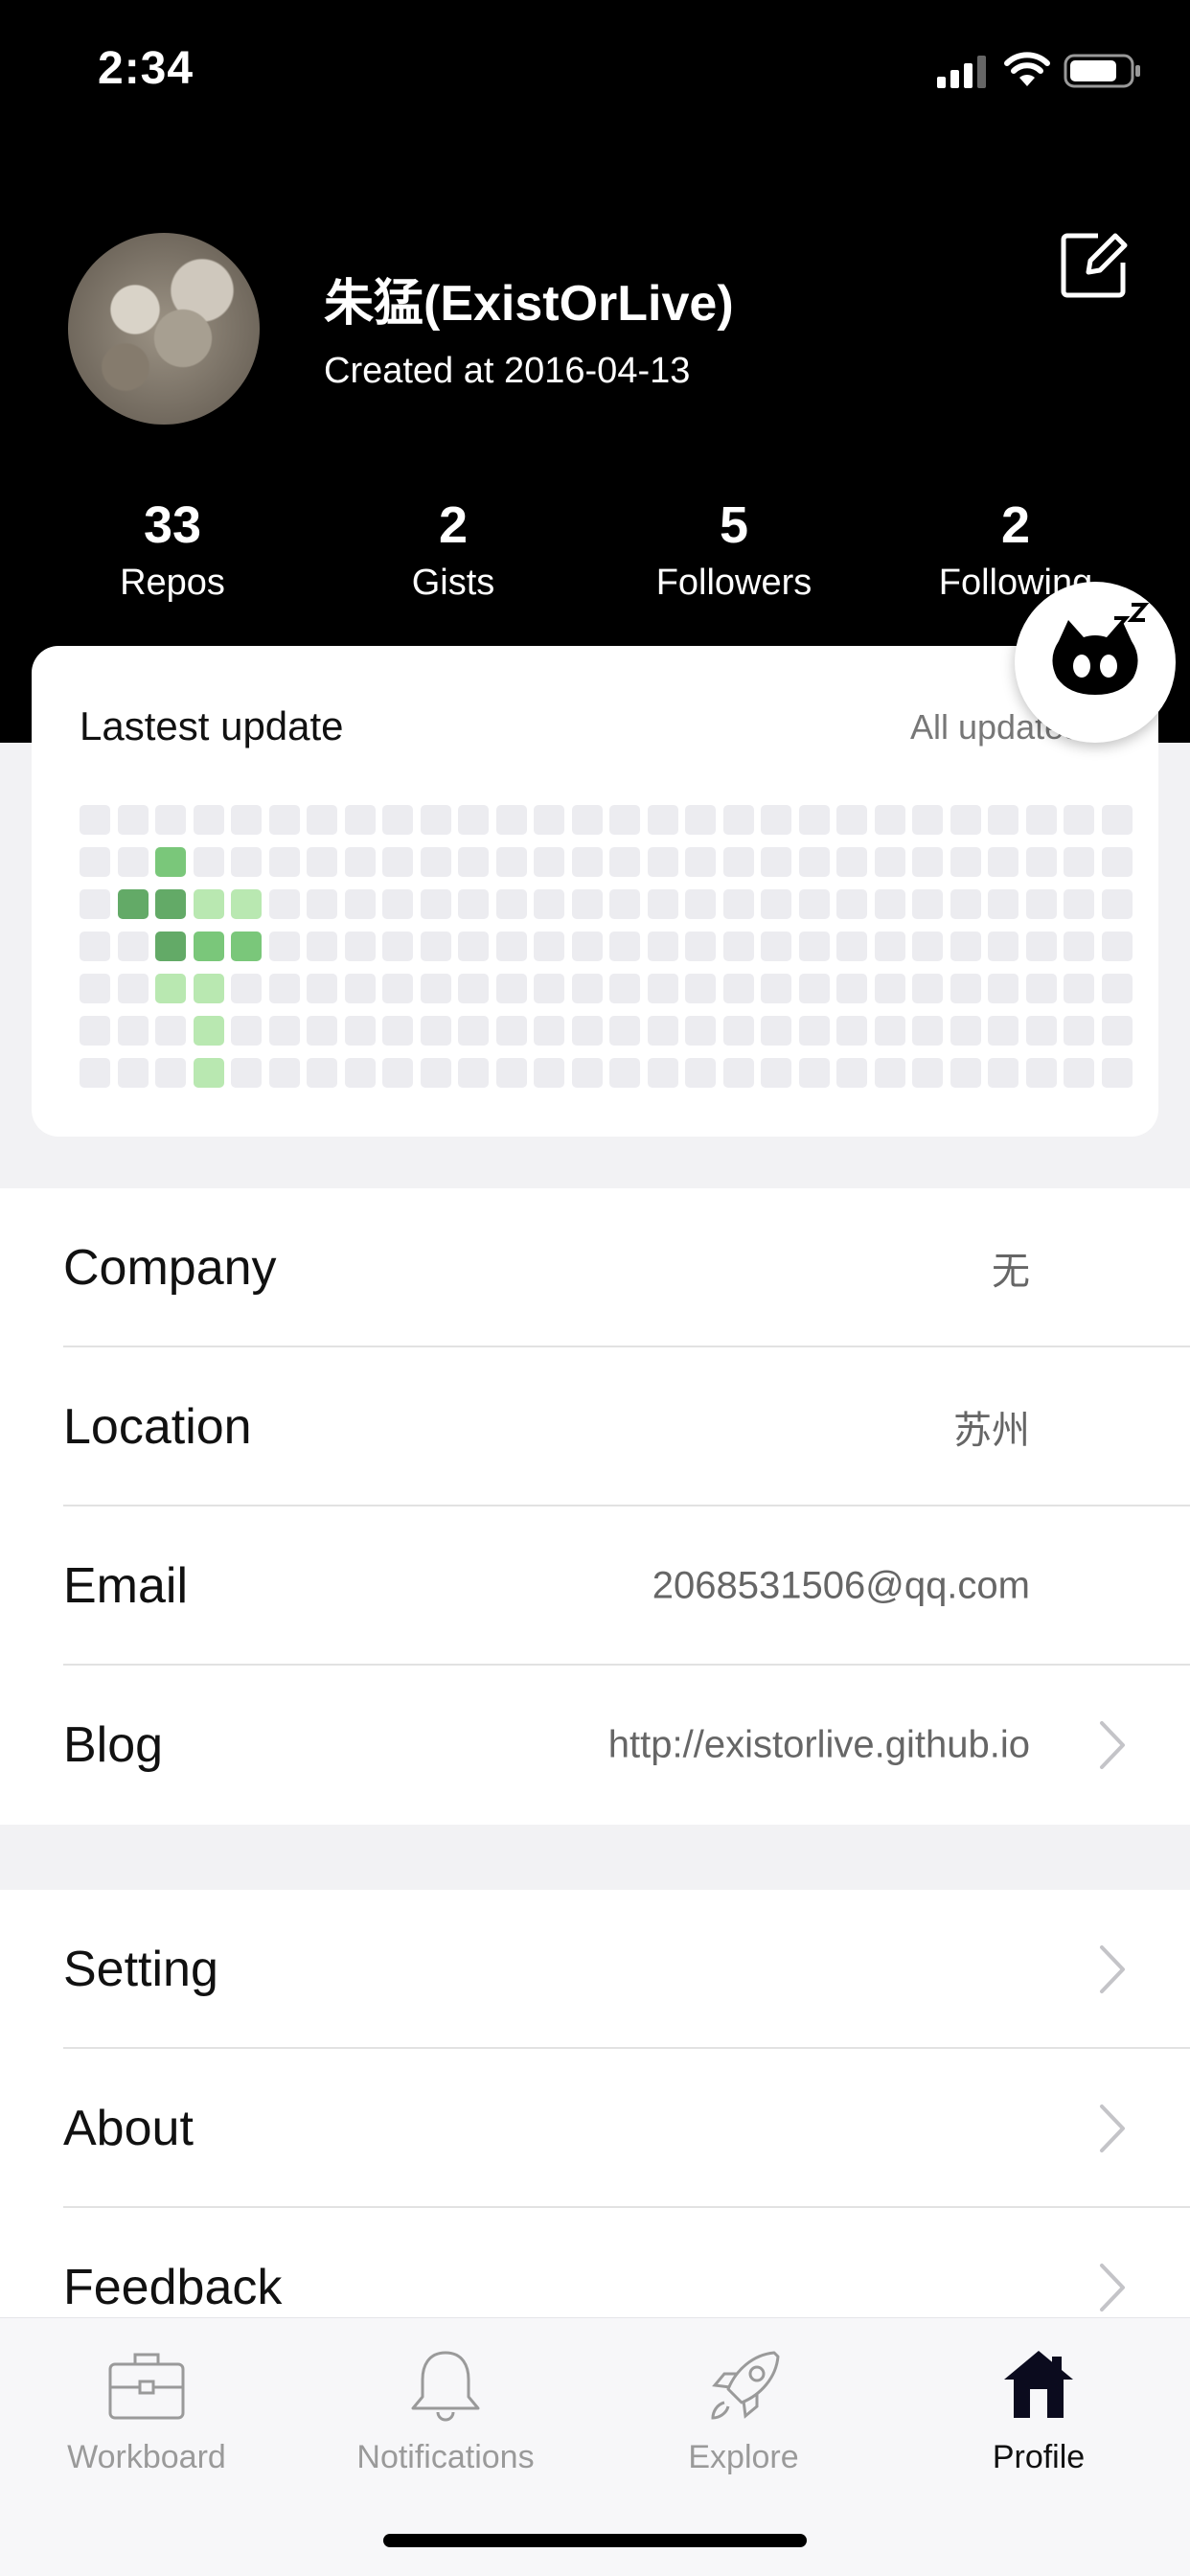 This screenshot has width=1190, height=2576. What do you see at coordinates (595, 1586) in the screenshot?
I see `email-row: Email 2068531506@qq.com` at bounding box center [595, 1586].